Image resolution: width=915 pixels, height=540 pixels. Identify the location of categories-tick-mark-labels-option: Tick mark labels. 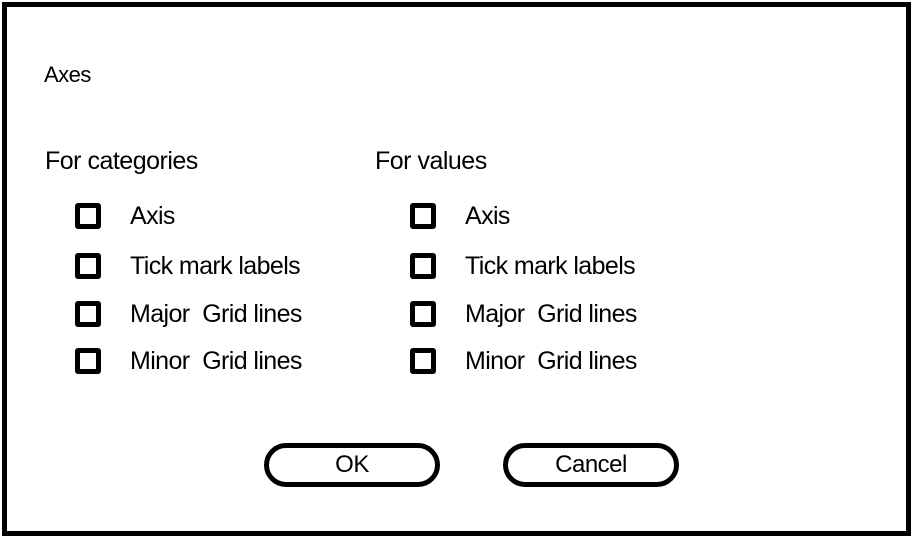
(188, 266).